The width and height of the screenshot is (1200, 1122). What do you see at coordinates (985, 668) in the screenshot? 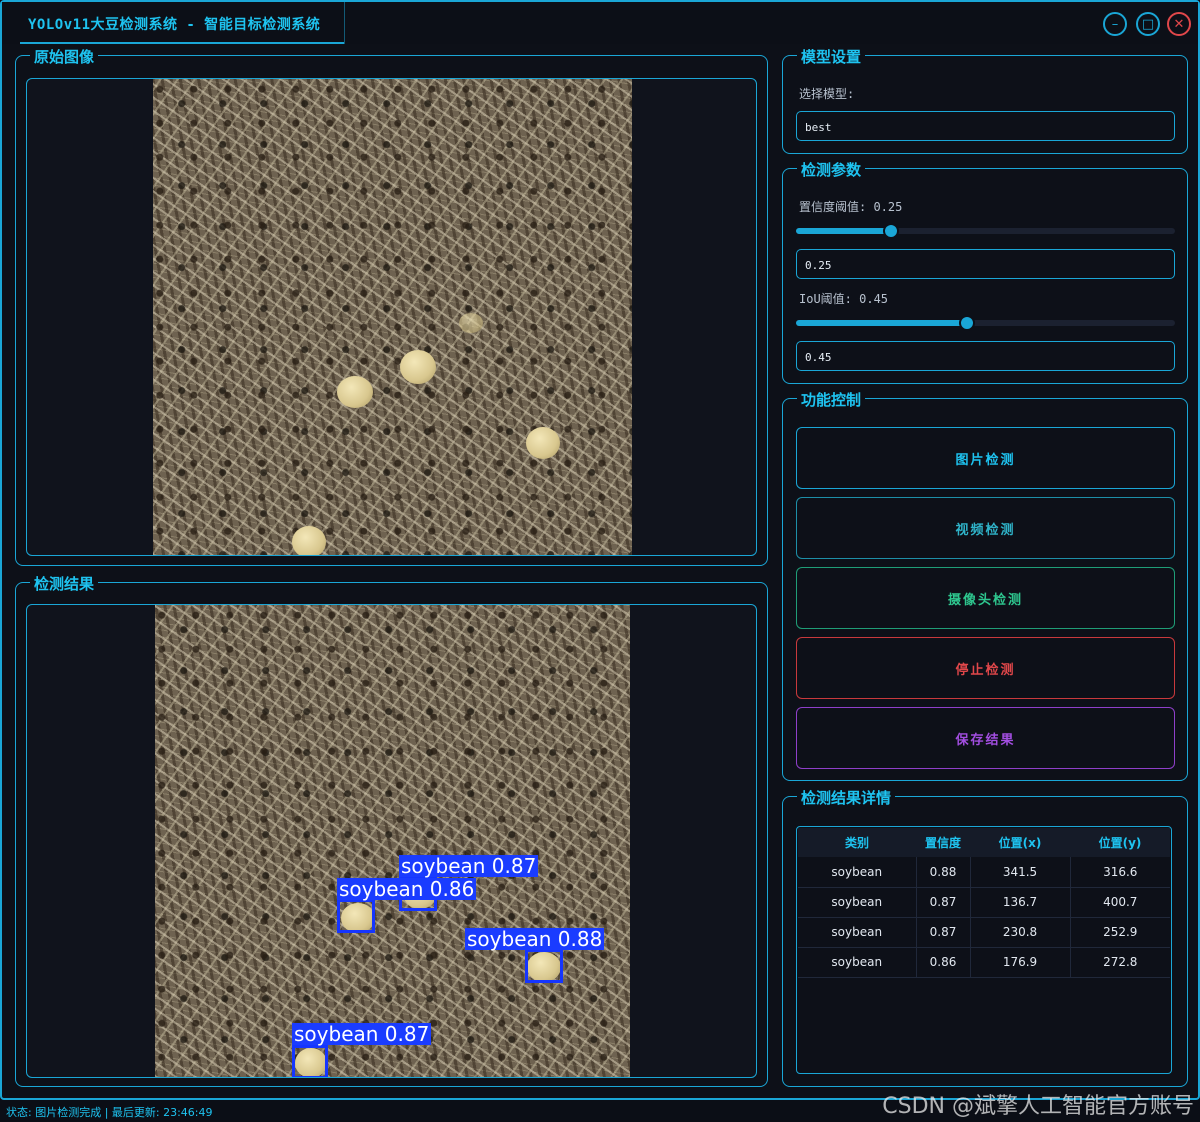
I see `stop-detect-button: 停止检测` at bounding box center [985, 668].